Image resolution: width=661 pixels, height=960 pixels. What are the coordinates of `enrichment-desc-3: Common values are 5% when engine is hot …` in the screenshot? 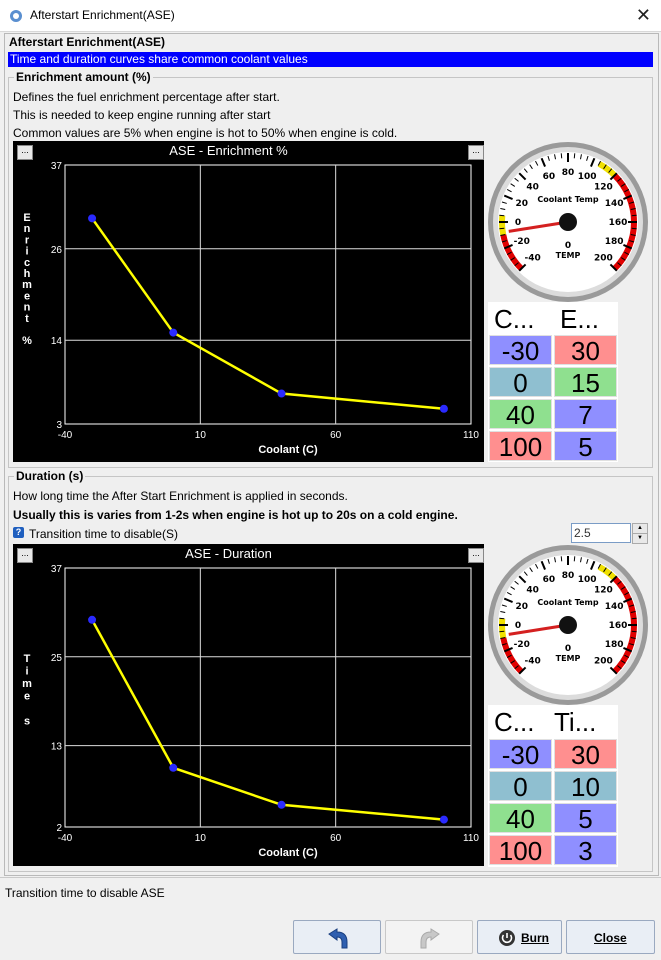 It's located at (205, 133).